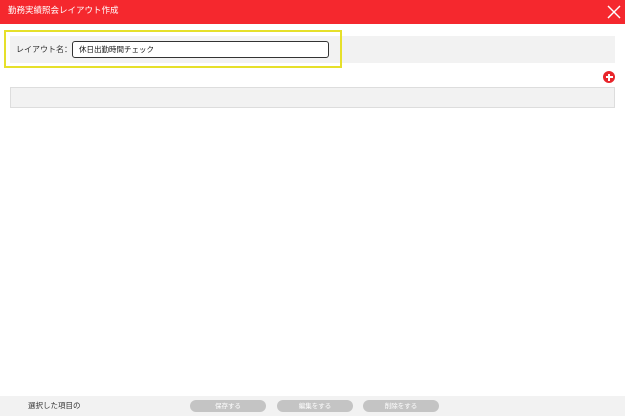 The width and height of the screenshot is (625, 416). Describe the element at coordinates (614, 12) in the screenshot. I see `close-icon` at that location.